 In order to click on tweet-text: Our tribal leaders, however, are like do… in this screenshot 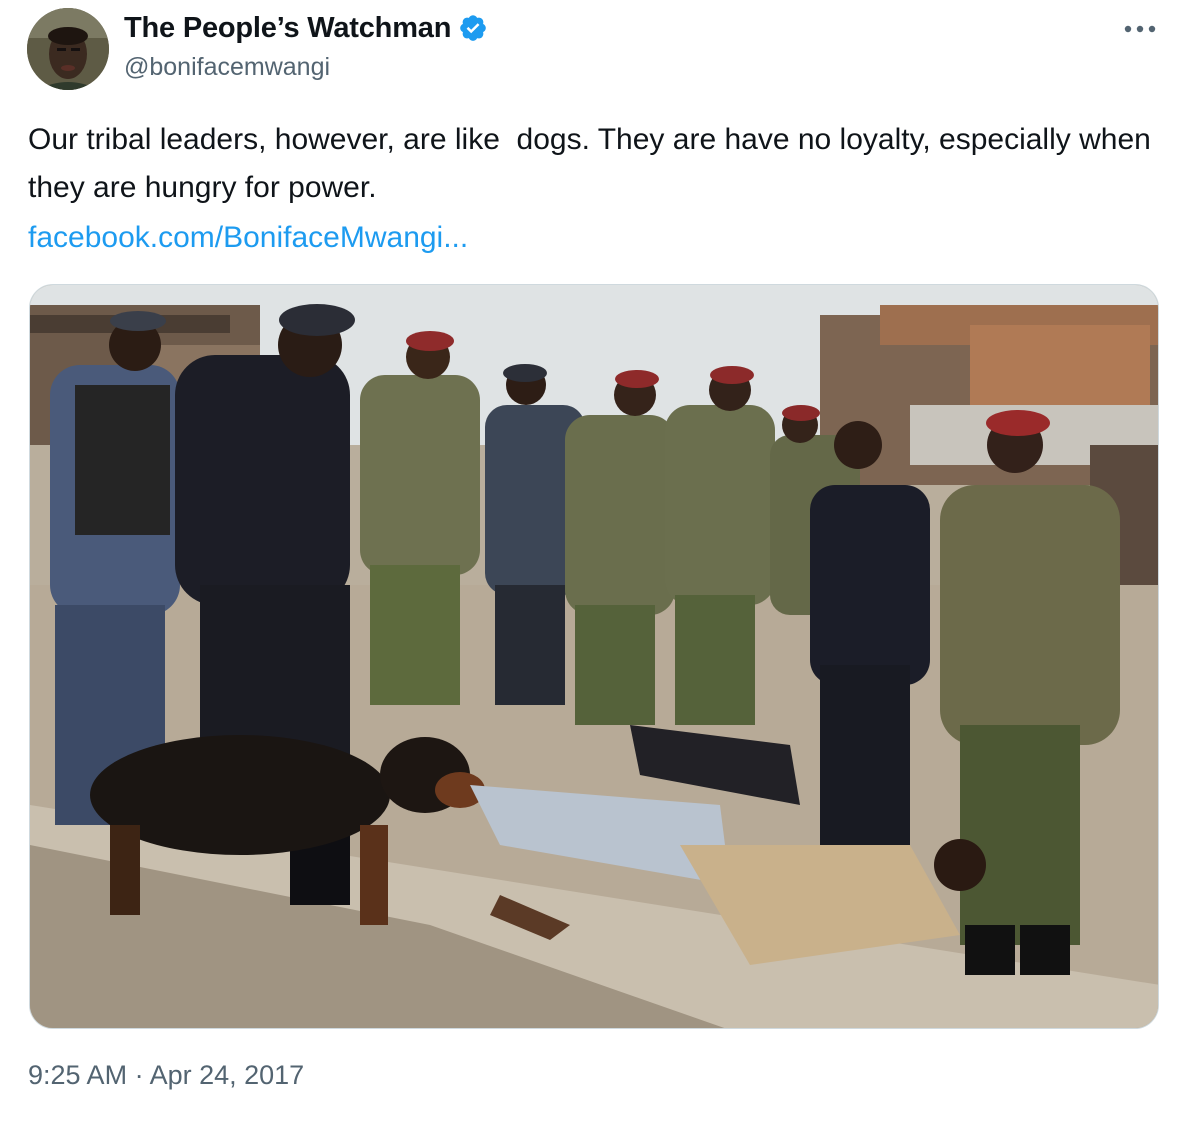, I will do `click(594, 163)`.